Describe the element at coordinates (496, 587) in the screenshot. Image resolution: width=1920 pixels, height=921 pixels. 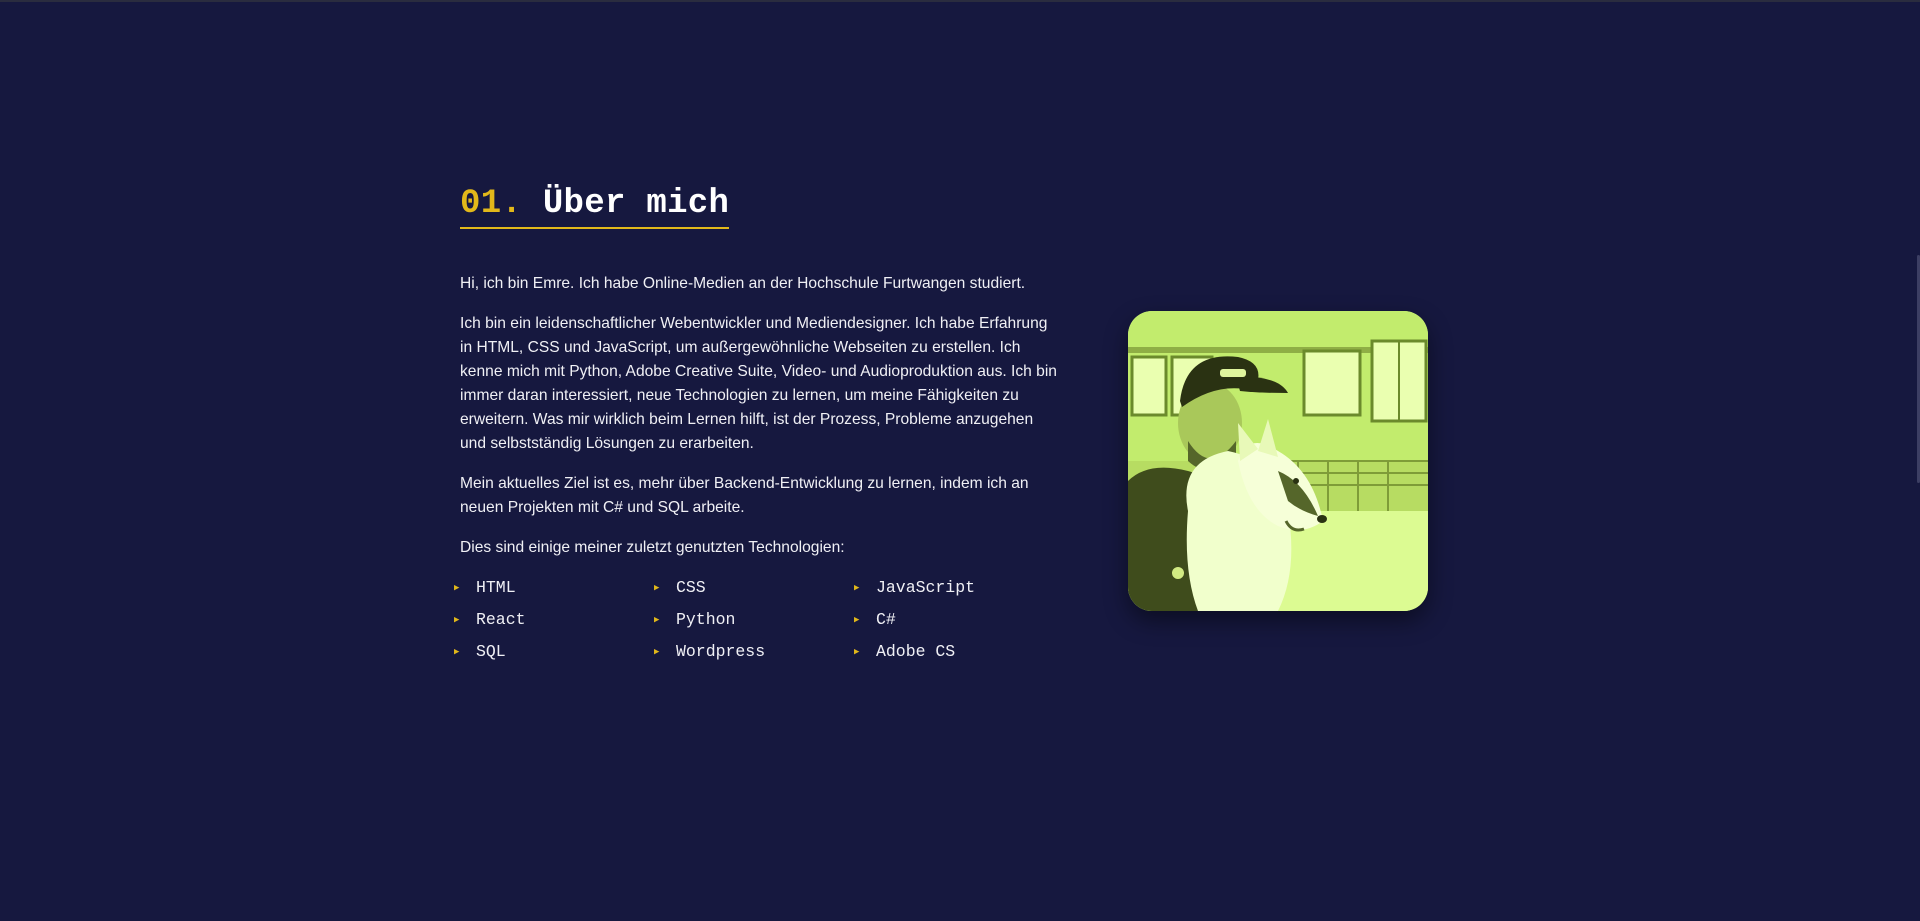
I see `skill-label: HTML` at that location.